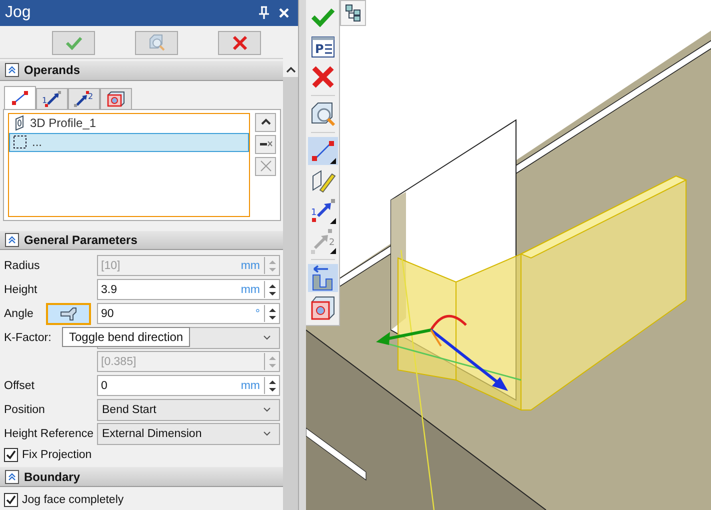 This screenshot has height=510, width=711. What do you see at coordinates (81, 240) in the screenshot?
I see `section-title: General Parameters` at bounding box center [81, 240].